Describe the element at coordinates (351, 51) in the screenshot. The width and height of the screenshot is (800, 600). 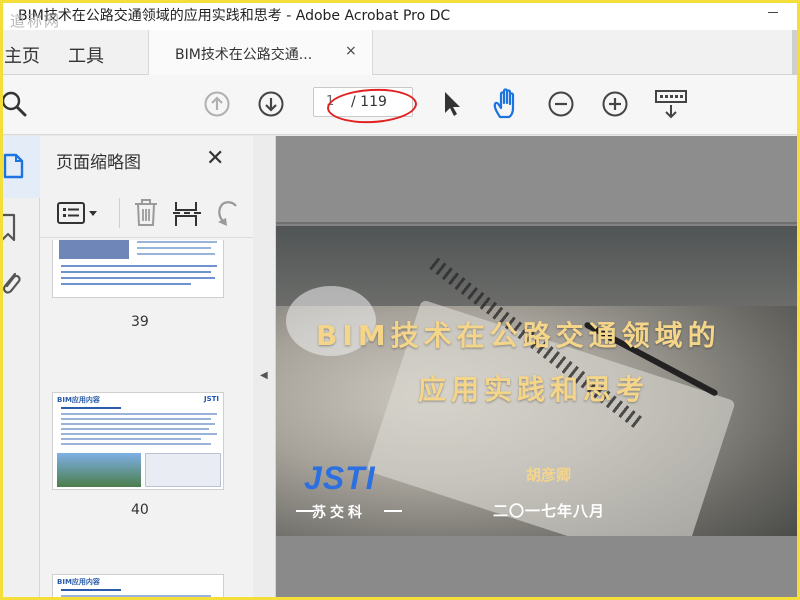
I see `tab-close-button: ×` at that location.